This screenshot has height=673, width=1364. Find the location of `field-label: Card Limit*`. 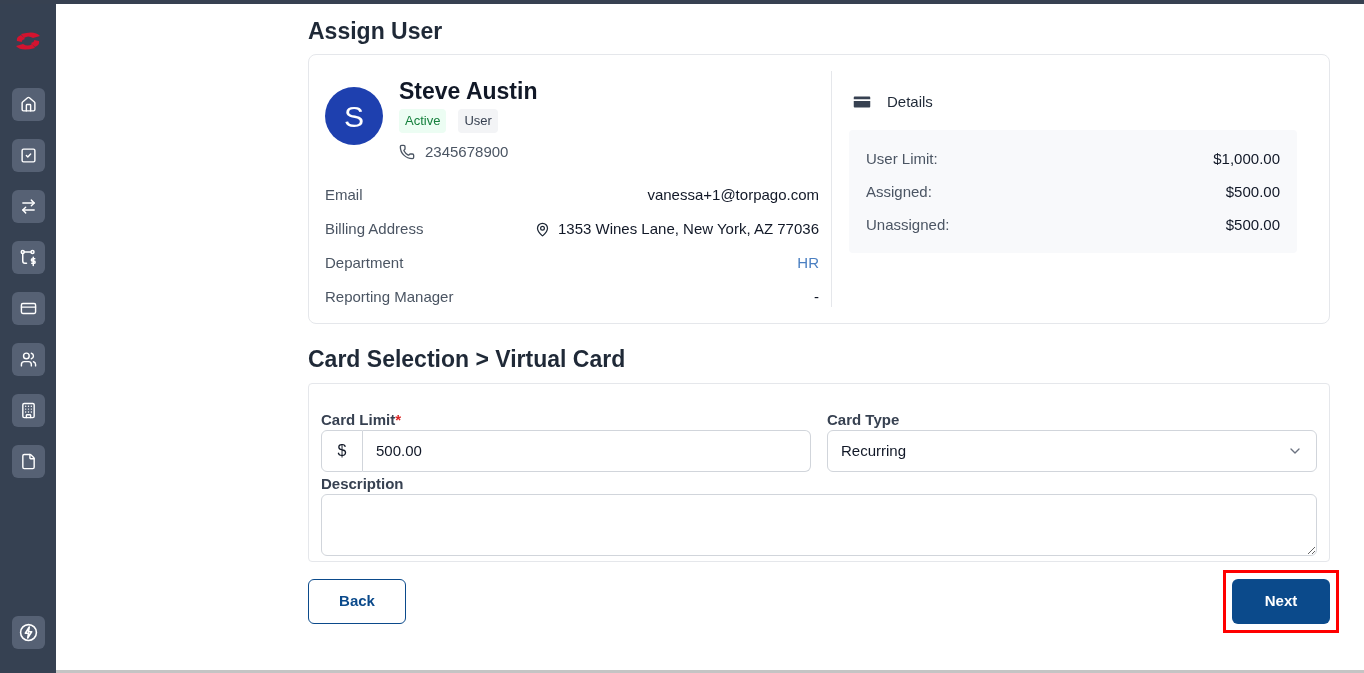

field-label: Card Limit* is located at coordinates (362, 420).